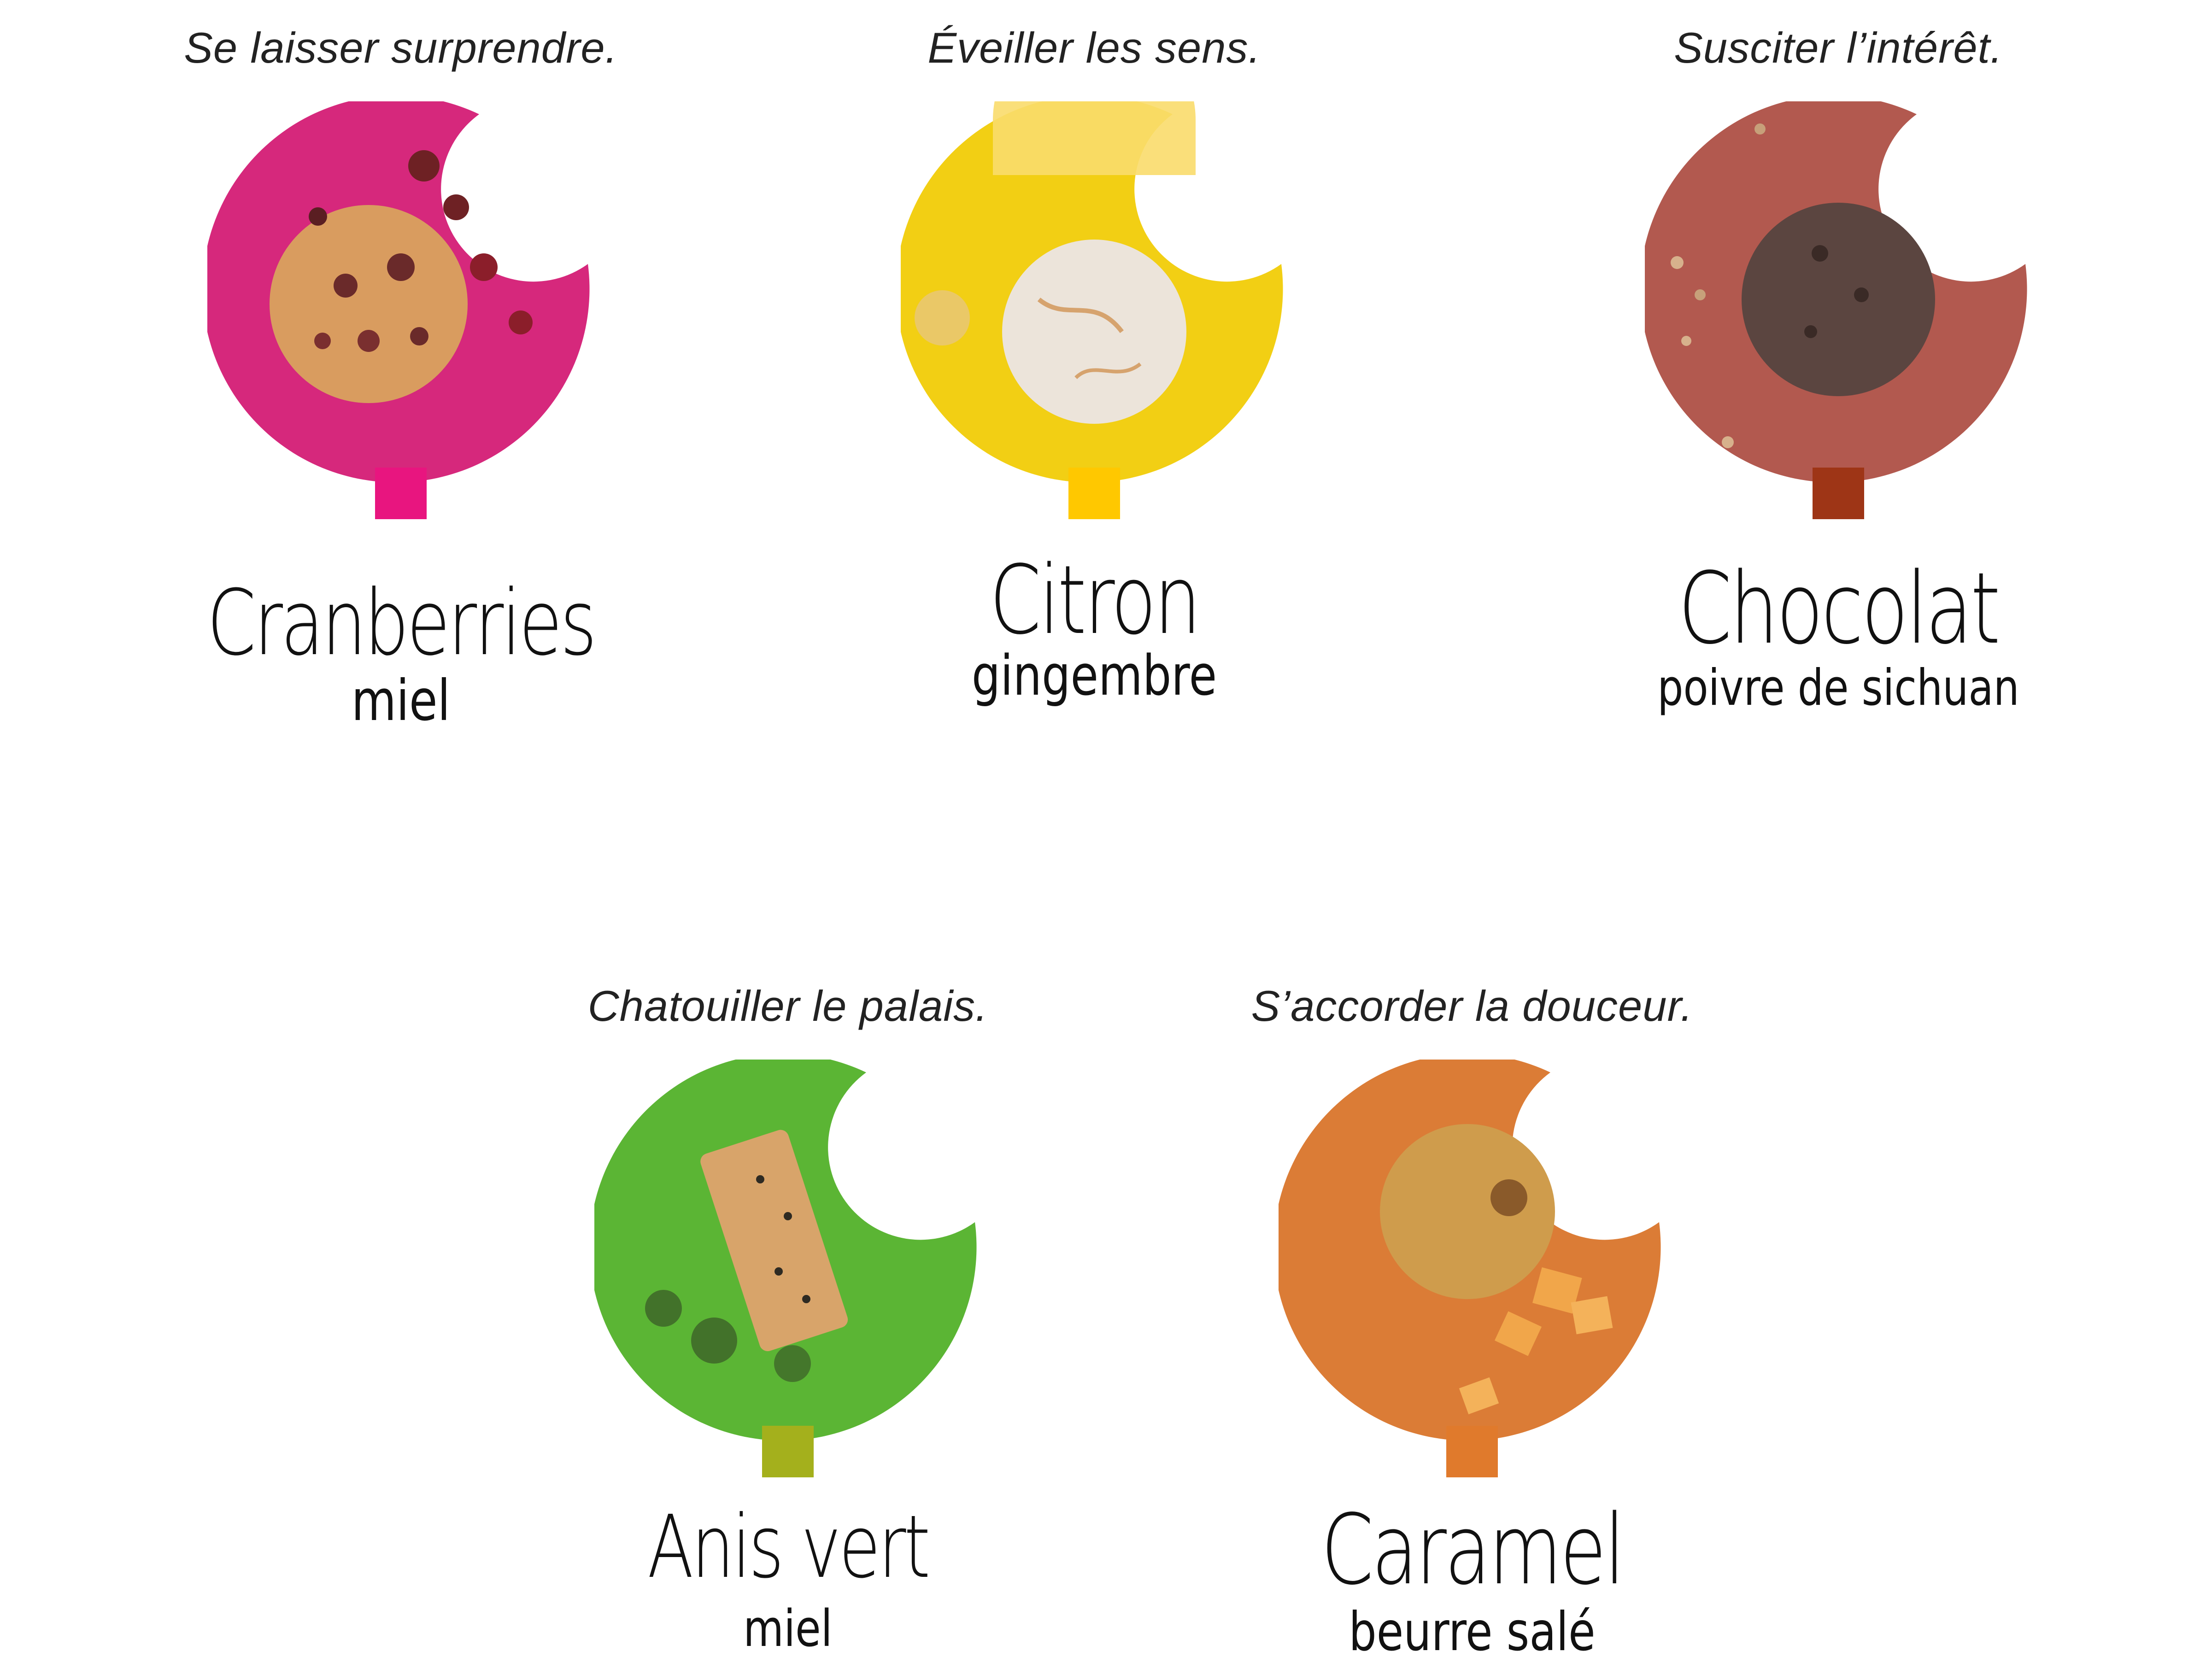 The height and width of the screenshot is (1663, 2212). What do you see at coordinates (1094, 676) in the screenshot?
I see `product-subtitle: gingembre` at bounding box center [1094, 676].